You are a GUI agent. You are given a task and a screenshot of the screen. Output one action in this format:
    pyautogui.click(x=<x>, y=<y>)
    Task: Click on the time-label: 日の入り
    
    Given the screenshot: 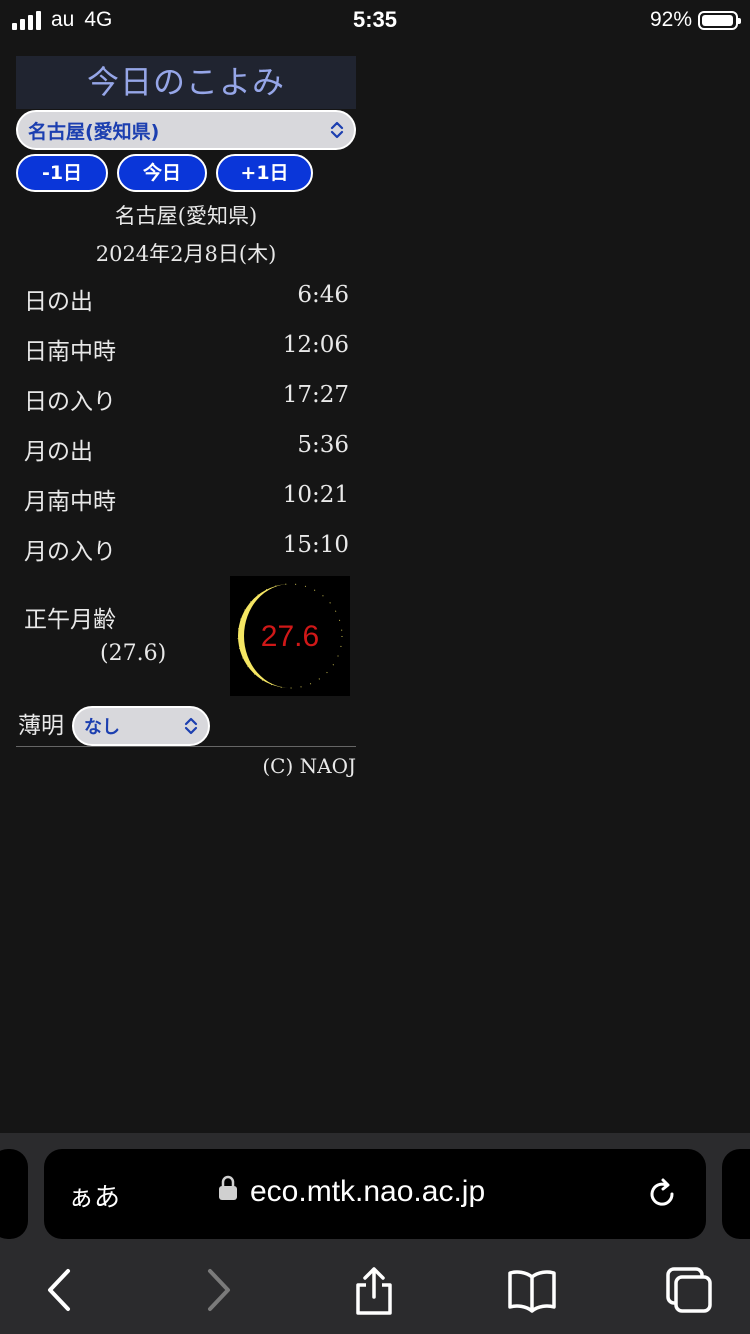 What is the action you would take?
    pyautogui.click(x=70, y=402)
    